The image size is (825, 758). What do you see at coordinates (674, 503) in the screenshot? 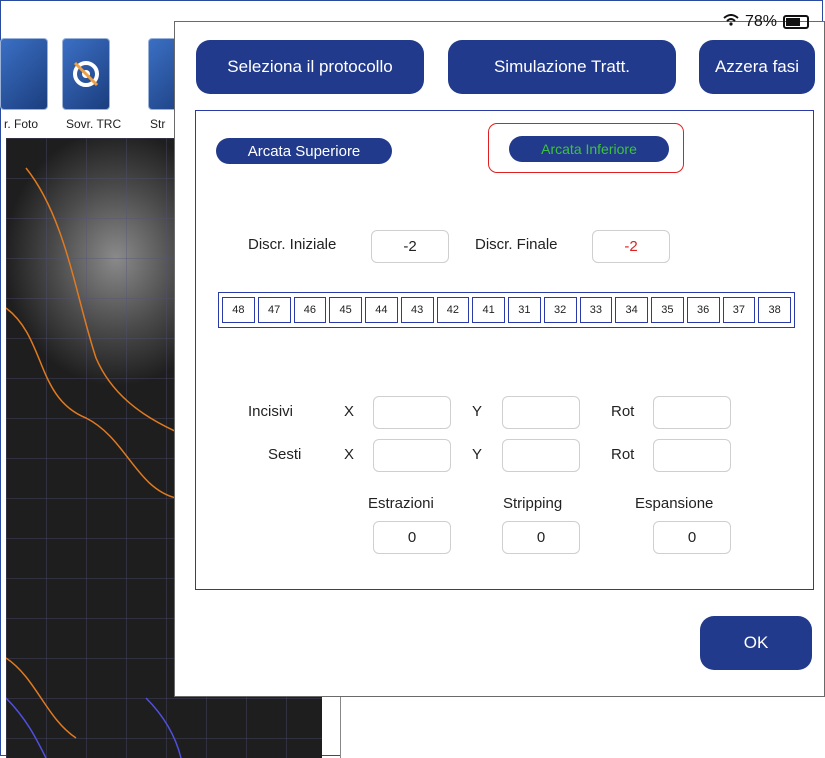
I see `expansion-label: Espansione` at bounding box center [674, 503].